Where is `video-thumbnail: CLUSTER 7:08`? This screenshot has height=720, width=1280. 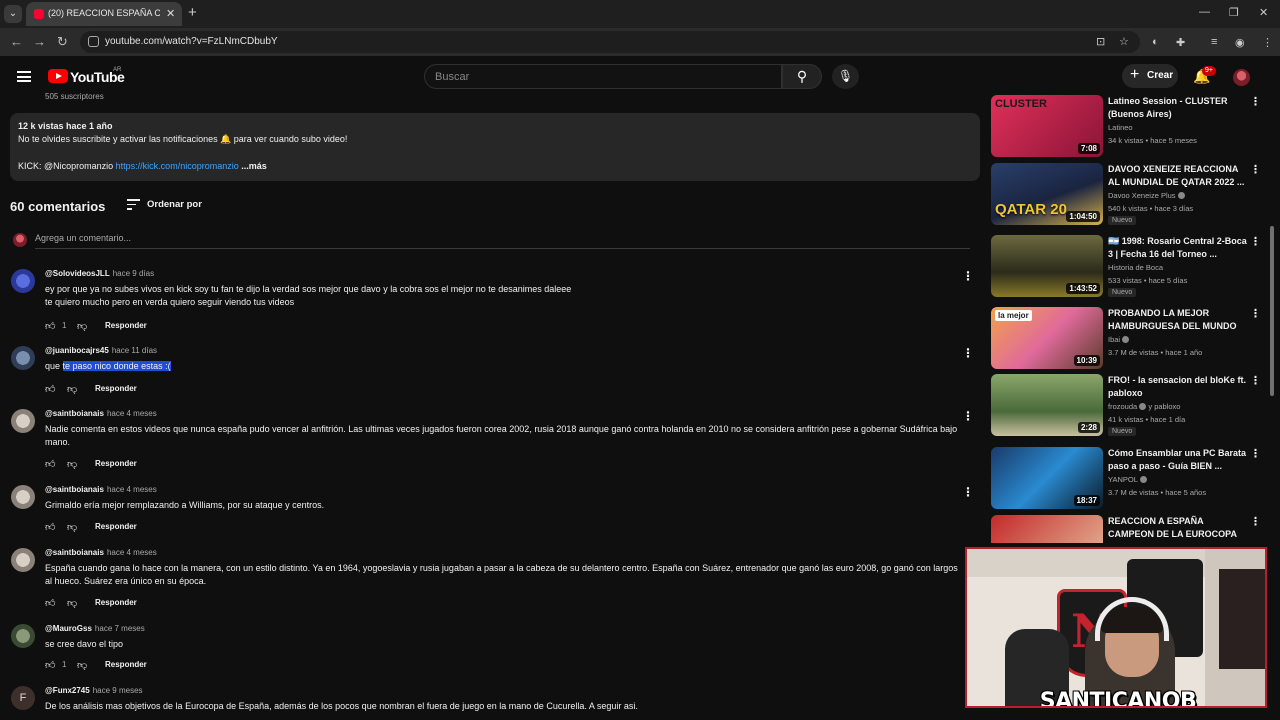 video-thumbnail: CLUSTER 7:08 is located at coordinates (1047, 126).